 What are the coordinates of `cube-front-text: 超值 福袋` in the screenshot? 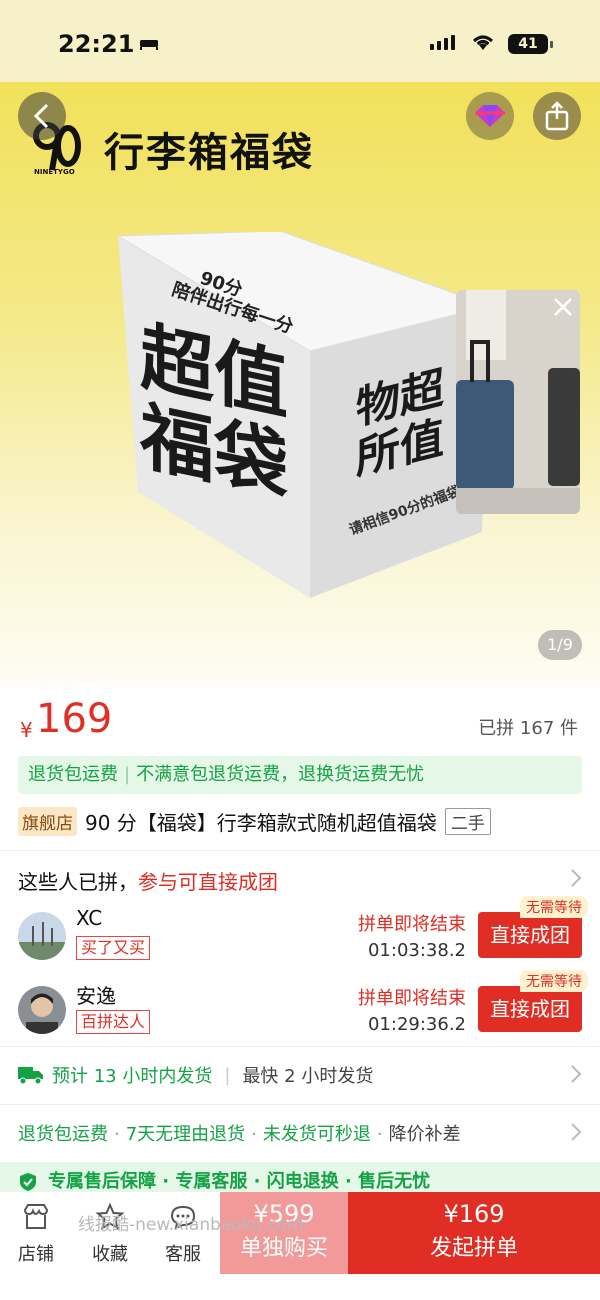 It's located at (214, 411).